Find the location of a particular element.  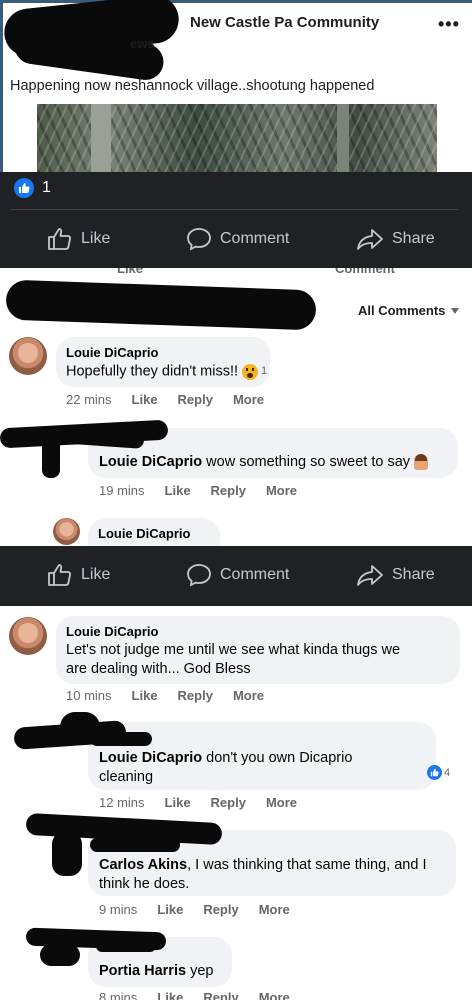

divider is located at coordinates (234, 209).